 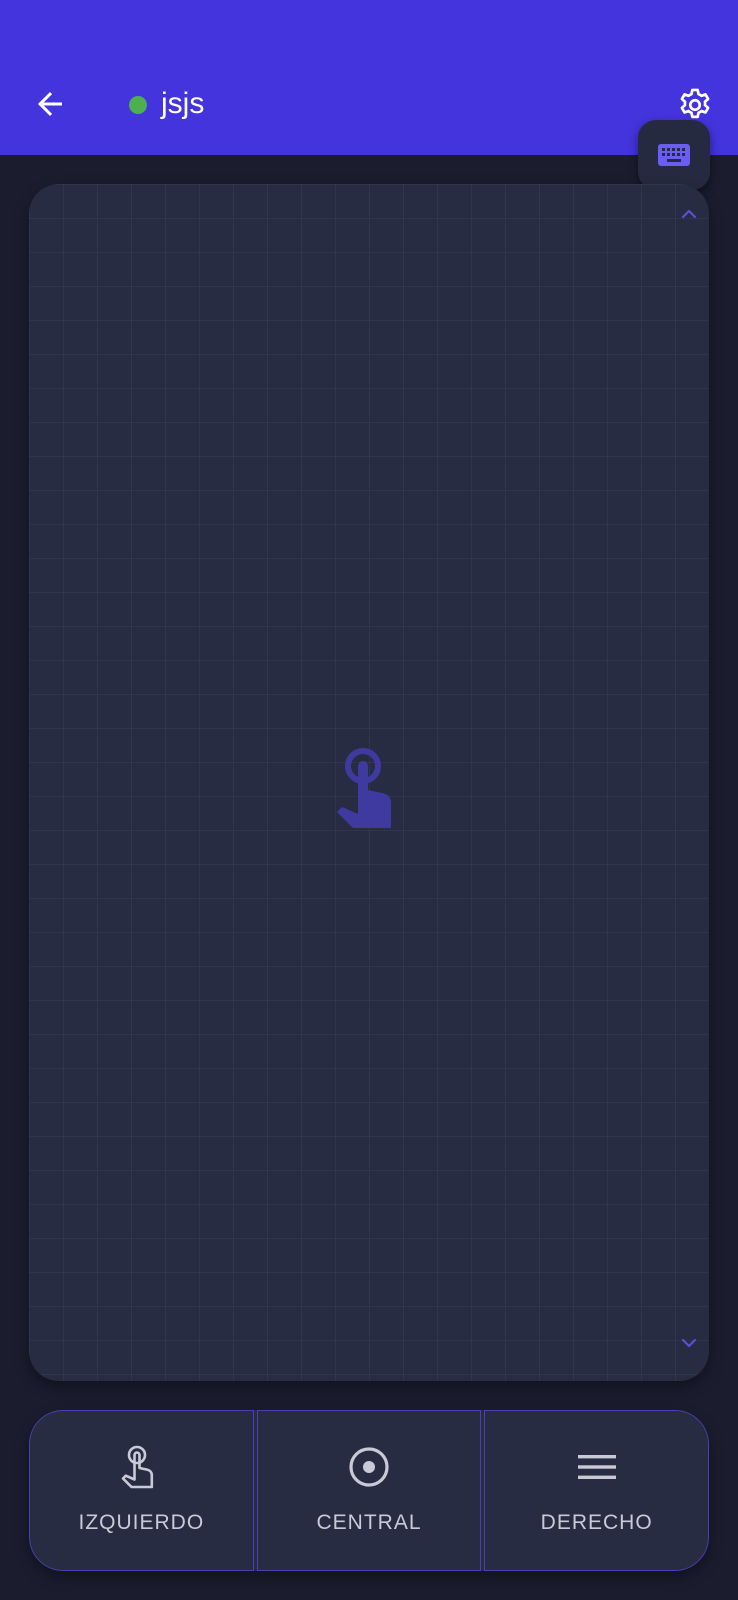 What do you see at coordinates (369, 1467) in the screenshot?
I see `radio-button-icon` at bounding box center [369, 1467].